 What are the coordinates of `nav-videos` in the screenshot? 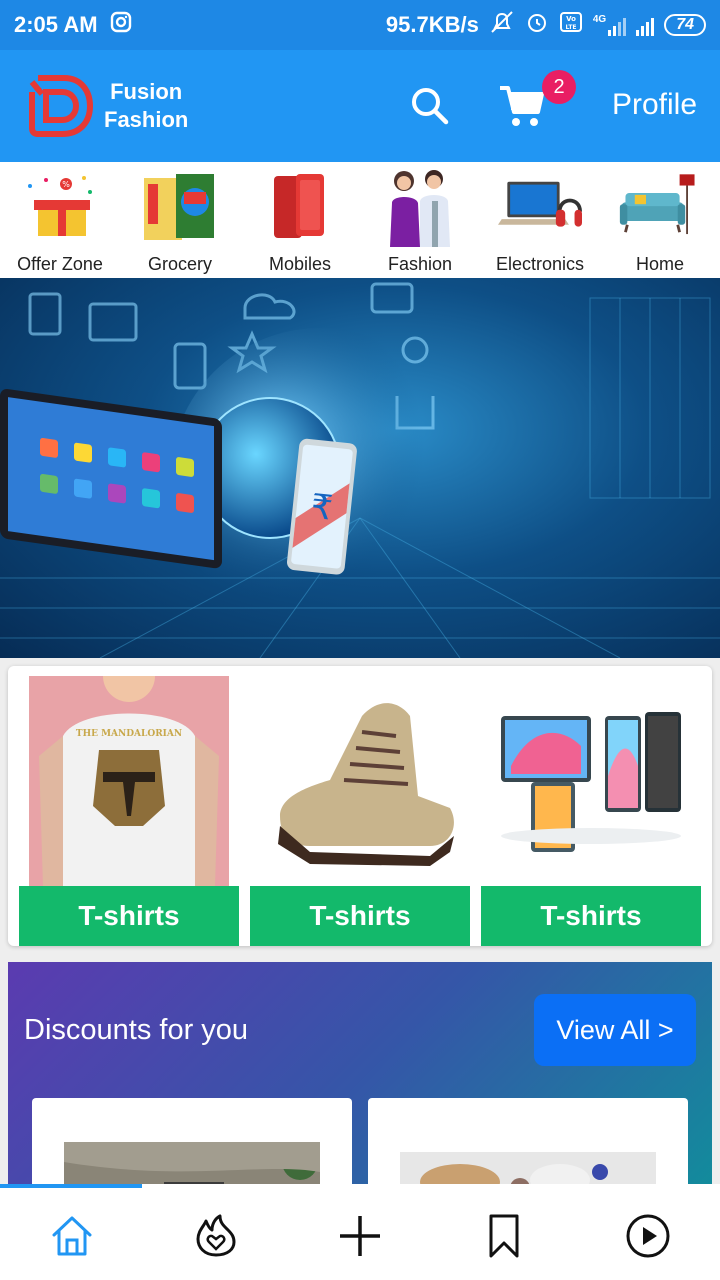 It's located at (648, 1236).